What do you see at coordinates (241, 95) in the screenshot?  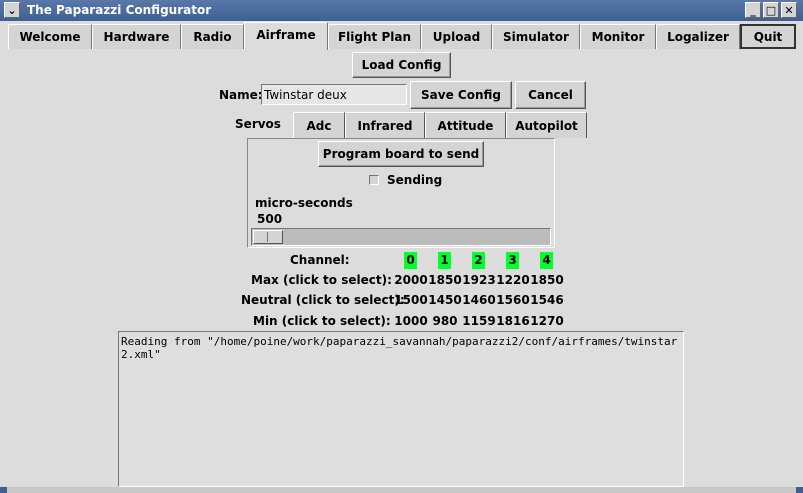 I see `name-label: Name:` at bounding box center [241, 95].